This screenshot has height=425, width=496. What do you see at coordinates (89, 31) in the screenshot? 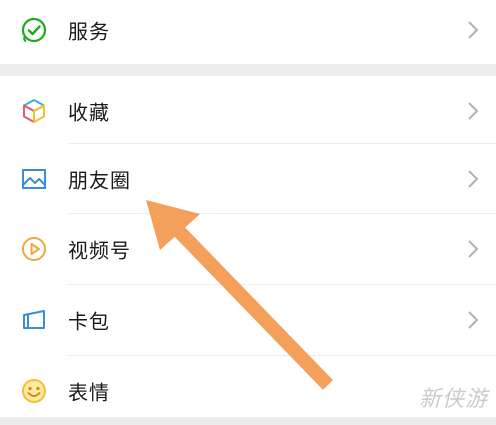
I see `menu-item-label: 服务` at bounding box center [89, 31].